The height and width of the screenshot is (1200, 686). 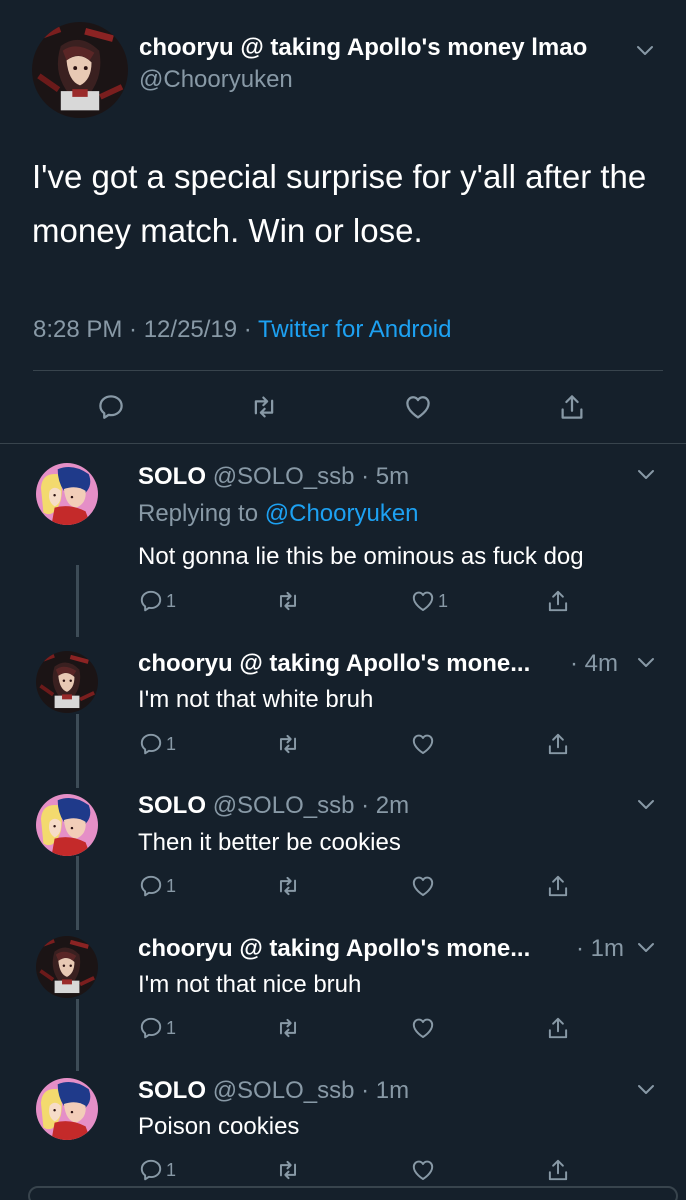 I want to click on reply-header: SOLO @SOLO_ssb · 5m, so click(x=273, y=477).